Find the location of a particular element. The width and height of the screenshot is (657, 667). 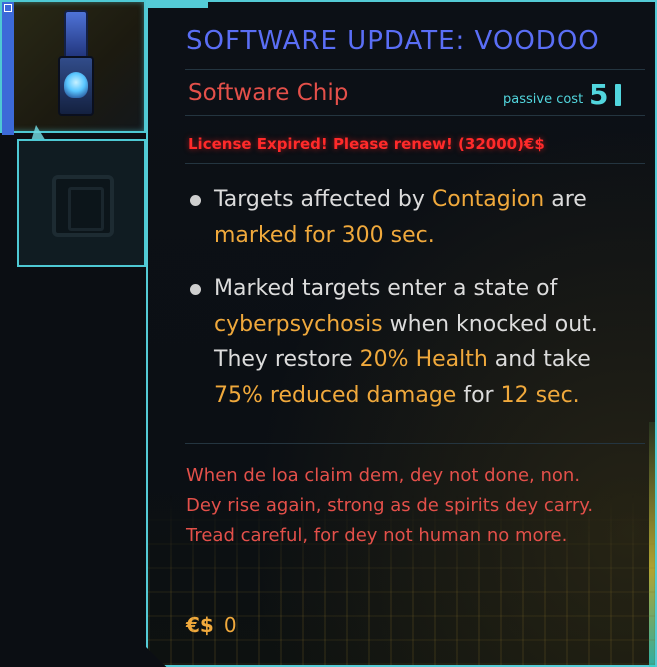

license-notice: License Expired! Please renew! (32000)€$ is located at coordinates (366, 144).